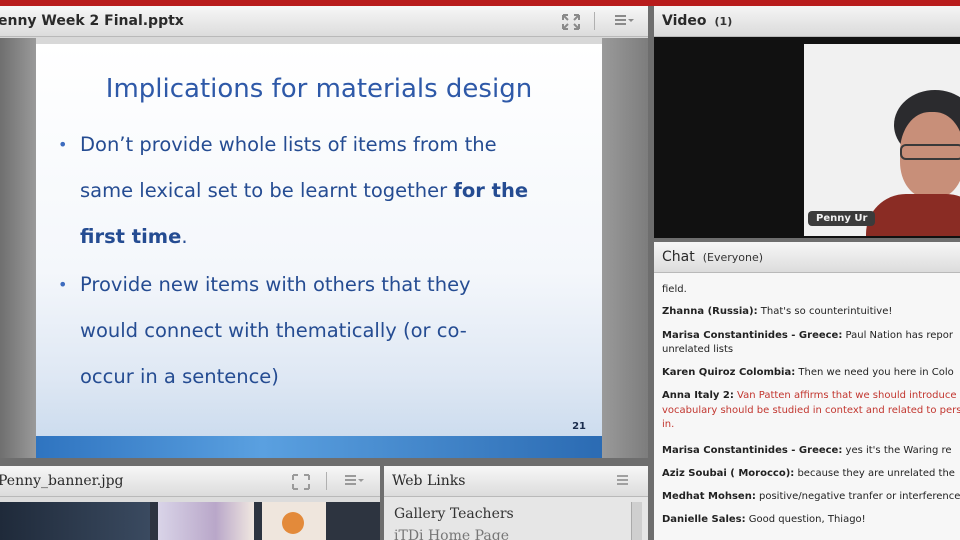 This screenshot has width=960, height=540. What do you see at coordinates (668, 424) in the screenshot?
I see `chat-text: in.` at bounding box center [668, 424].